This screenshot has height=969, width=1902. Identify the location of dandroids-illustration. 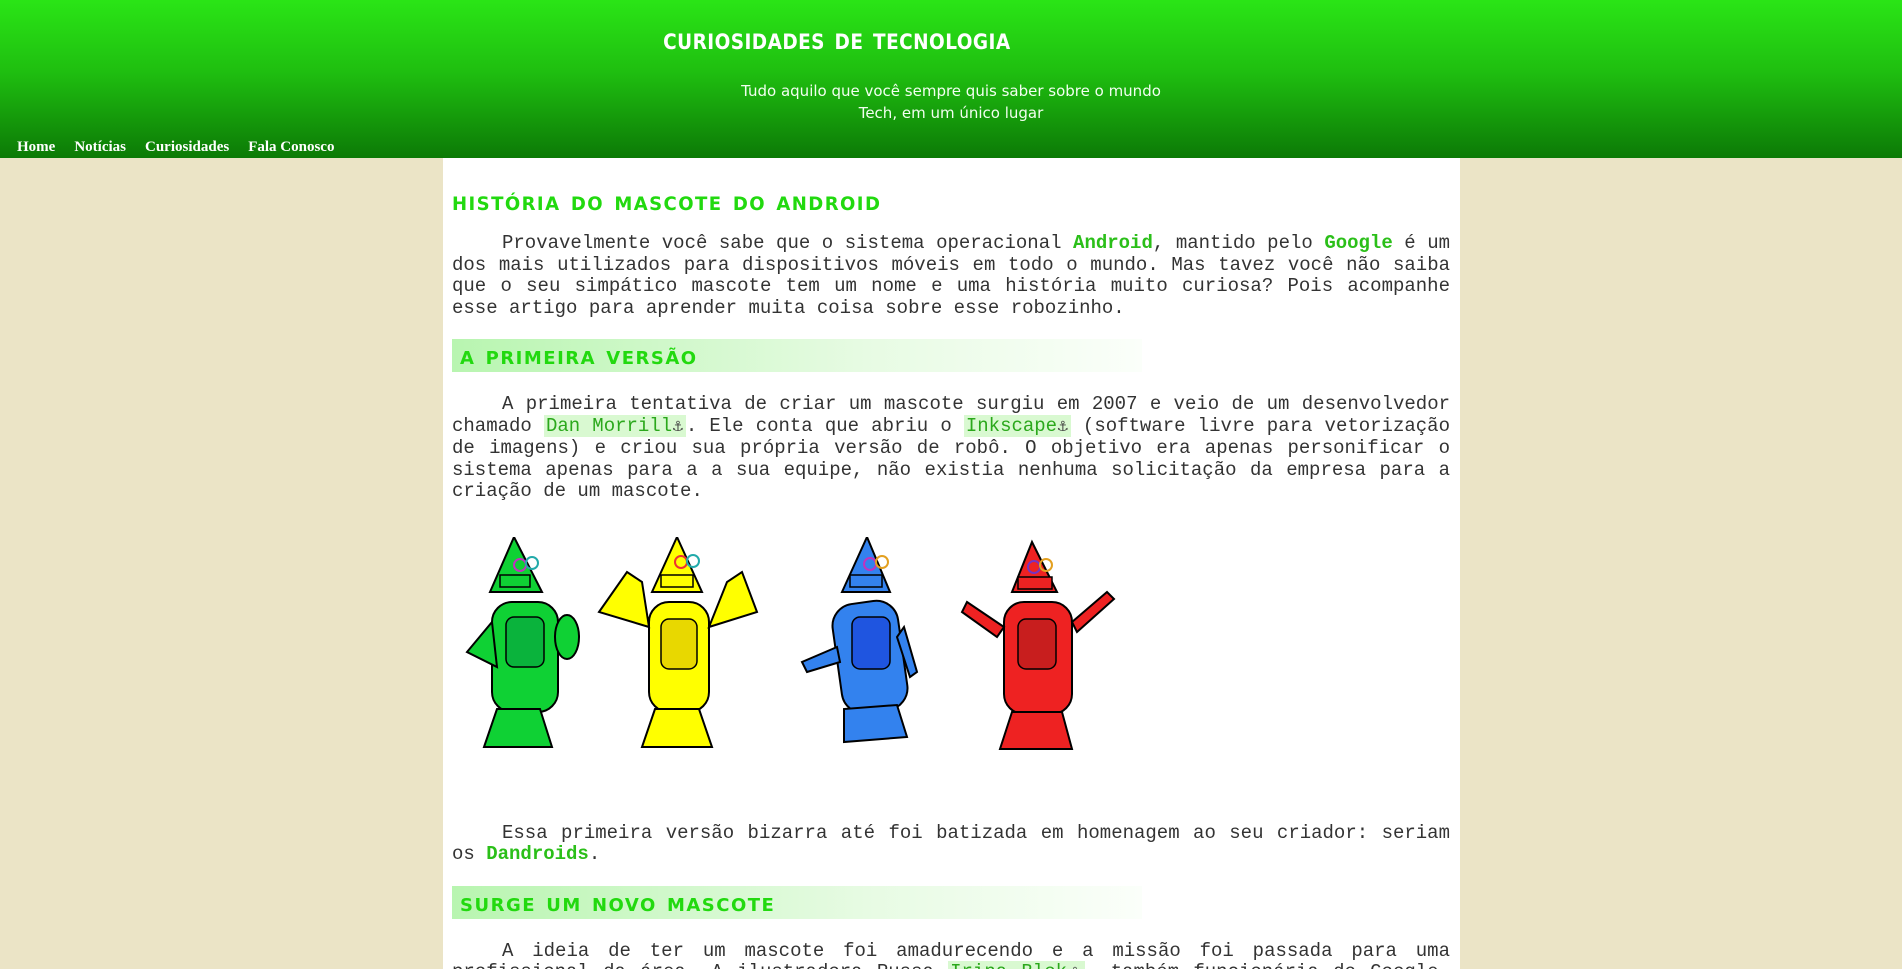
(790, 643).